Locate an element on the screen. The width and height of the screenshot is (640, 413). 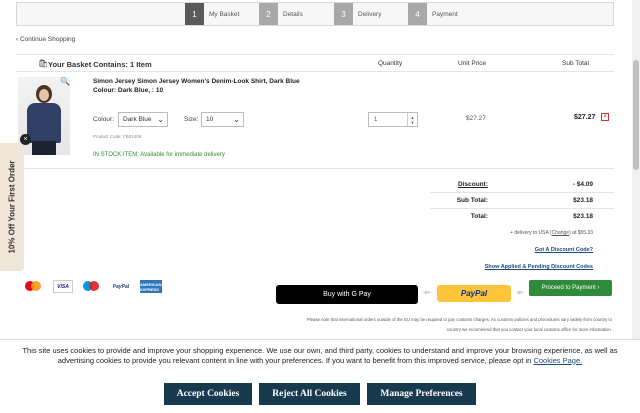
product-colour-line: Colour: Dark Blue, : 10 is located at coordinates (128, 90).